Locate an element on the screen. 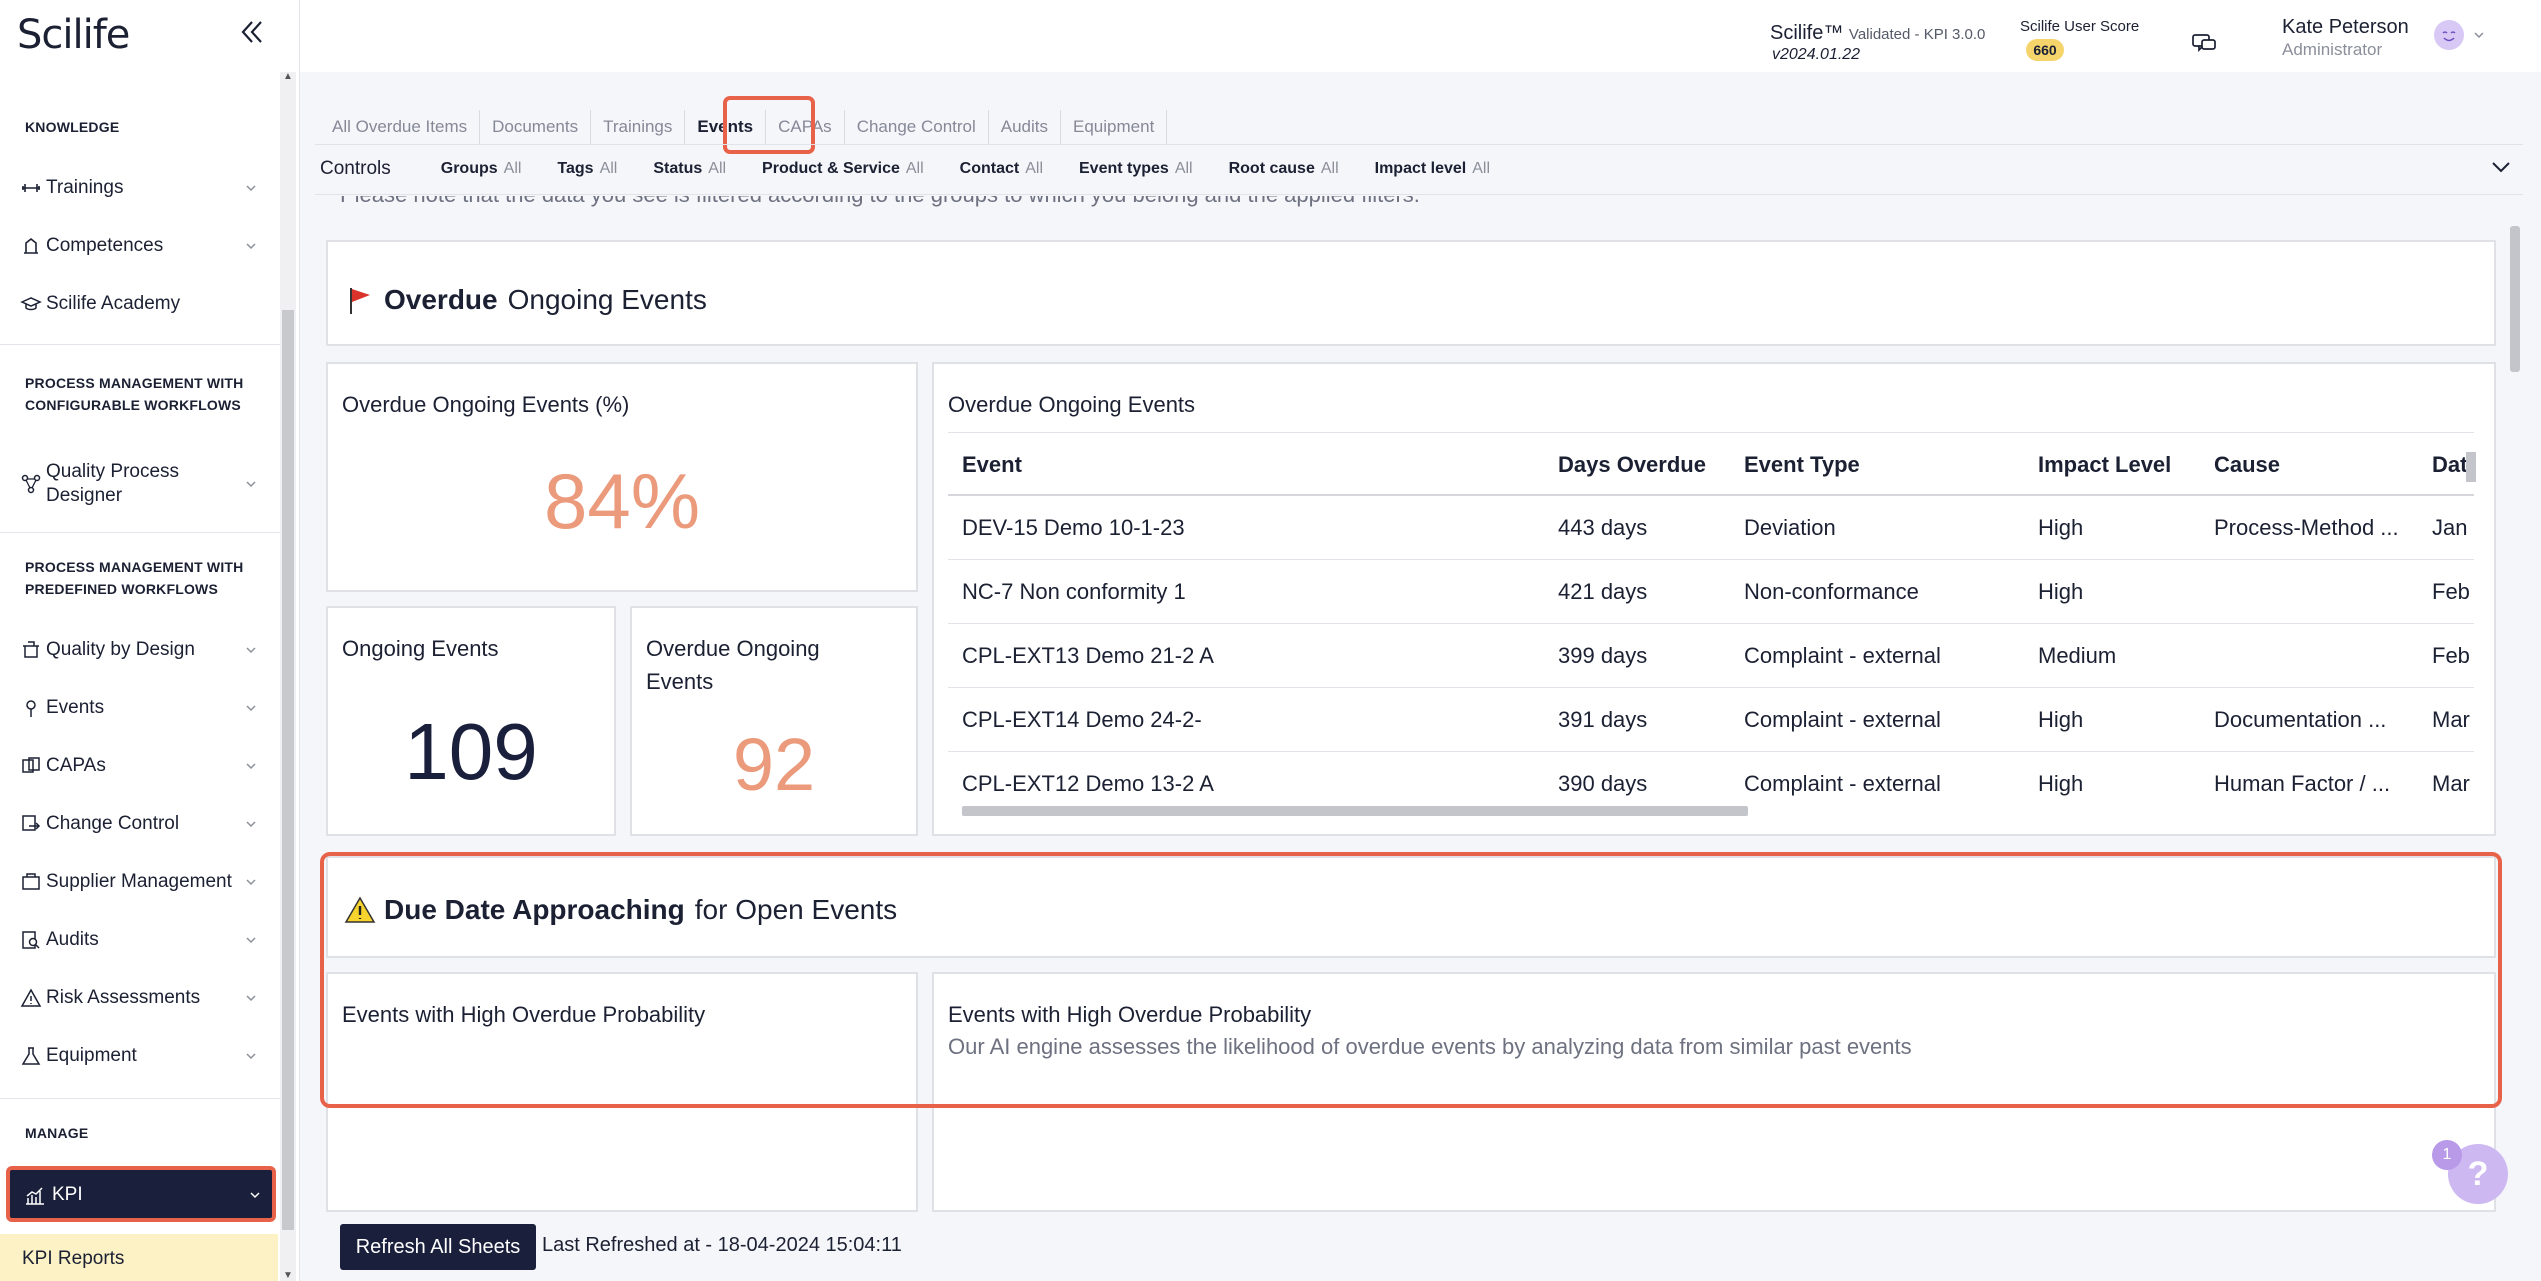 The height and width of the screenshot is (1281, 2541). section-label-line: PROCESS MANAGEMENT WITH is located at coordinates (134, 383).